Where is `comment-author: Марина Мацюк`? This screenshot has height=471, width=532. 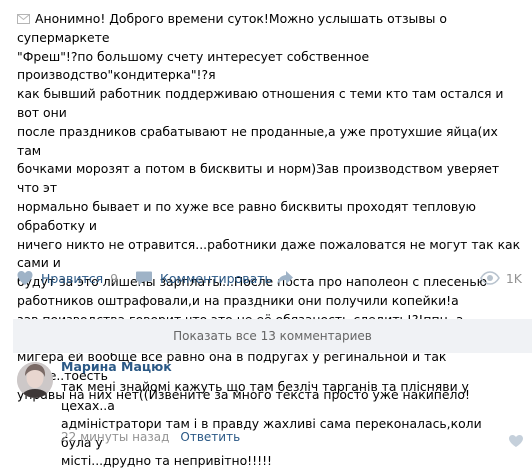 comment-author: Марина Мацюк is located at coordinates (116, 366).